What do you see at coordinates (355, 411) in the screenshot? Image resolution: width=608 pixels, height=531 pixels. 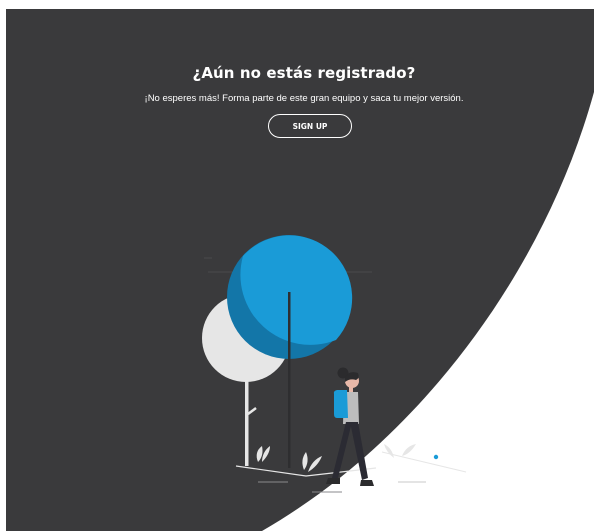 I see `person-arm` at bounding box center [355, 411].